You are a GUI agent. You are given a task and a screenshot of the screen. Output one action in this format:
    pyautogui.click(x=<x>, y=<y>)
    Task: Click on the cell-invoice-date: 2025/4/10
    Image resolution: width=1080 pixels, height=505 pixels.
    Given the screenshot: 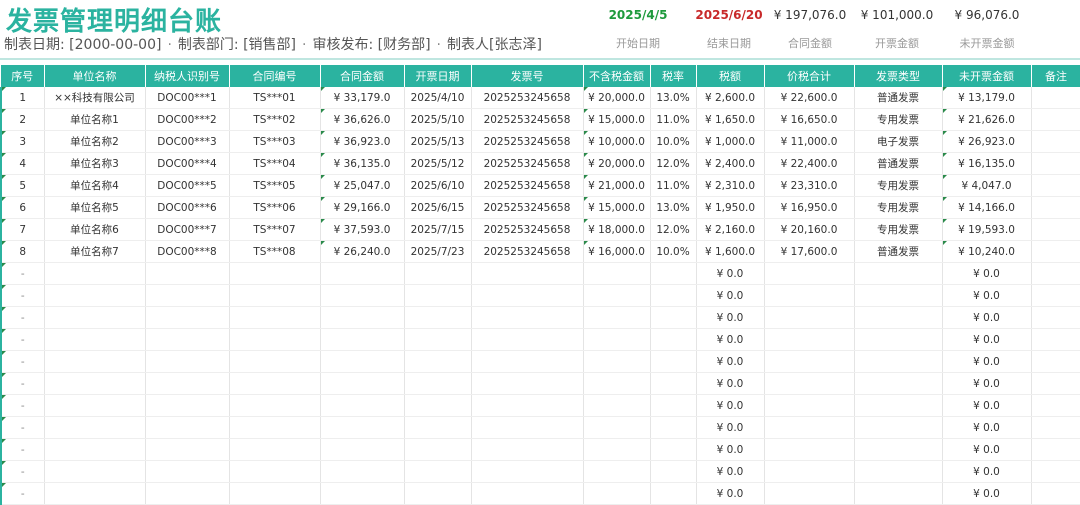 What is the action you would take?
    pyautogui.click(x=438, y=98)
    